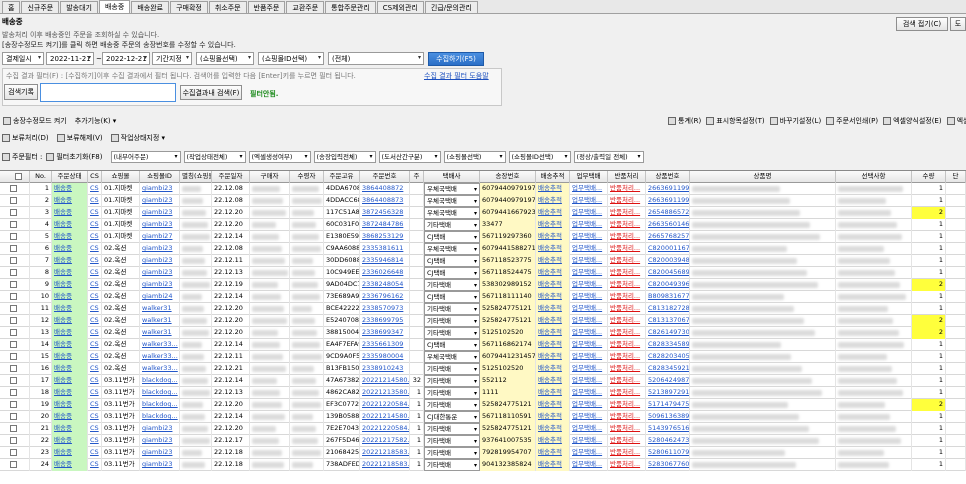  I want to click on toolbar-right-button-4: 엑셀양식설정(E), so click(912, 121).